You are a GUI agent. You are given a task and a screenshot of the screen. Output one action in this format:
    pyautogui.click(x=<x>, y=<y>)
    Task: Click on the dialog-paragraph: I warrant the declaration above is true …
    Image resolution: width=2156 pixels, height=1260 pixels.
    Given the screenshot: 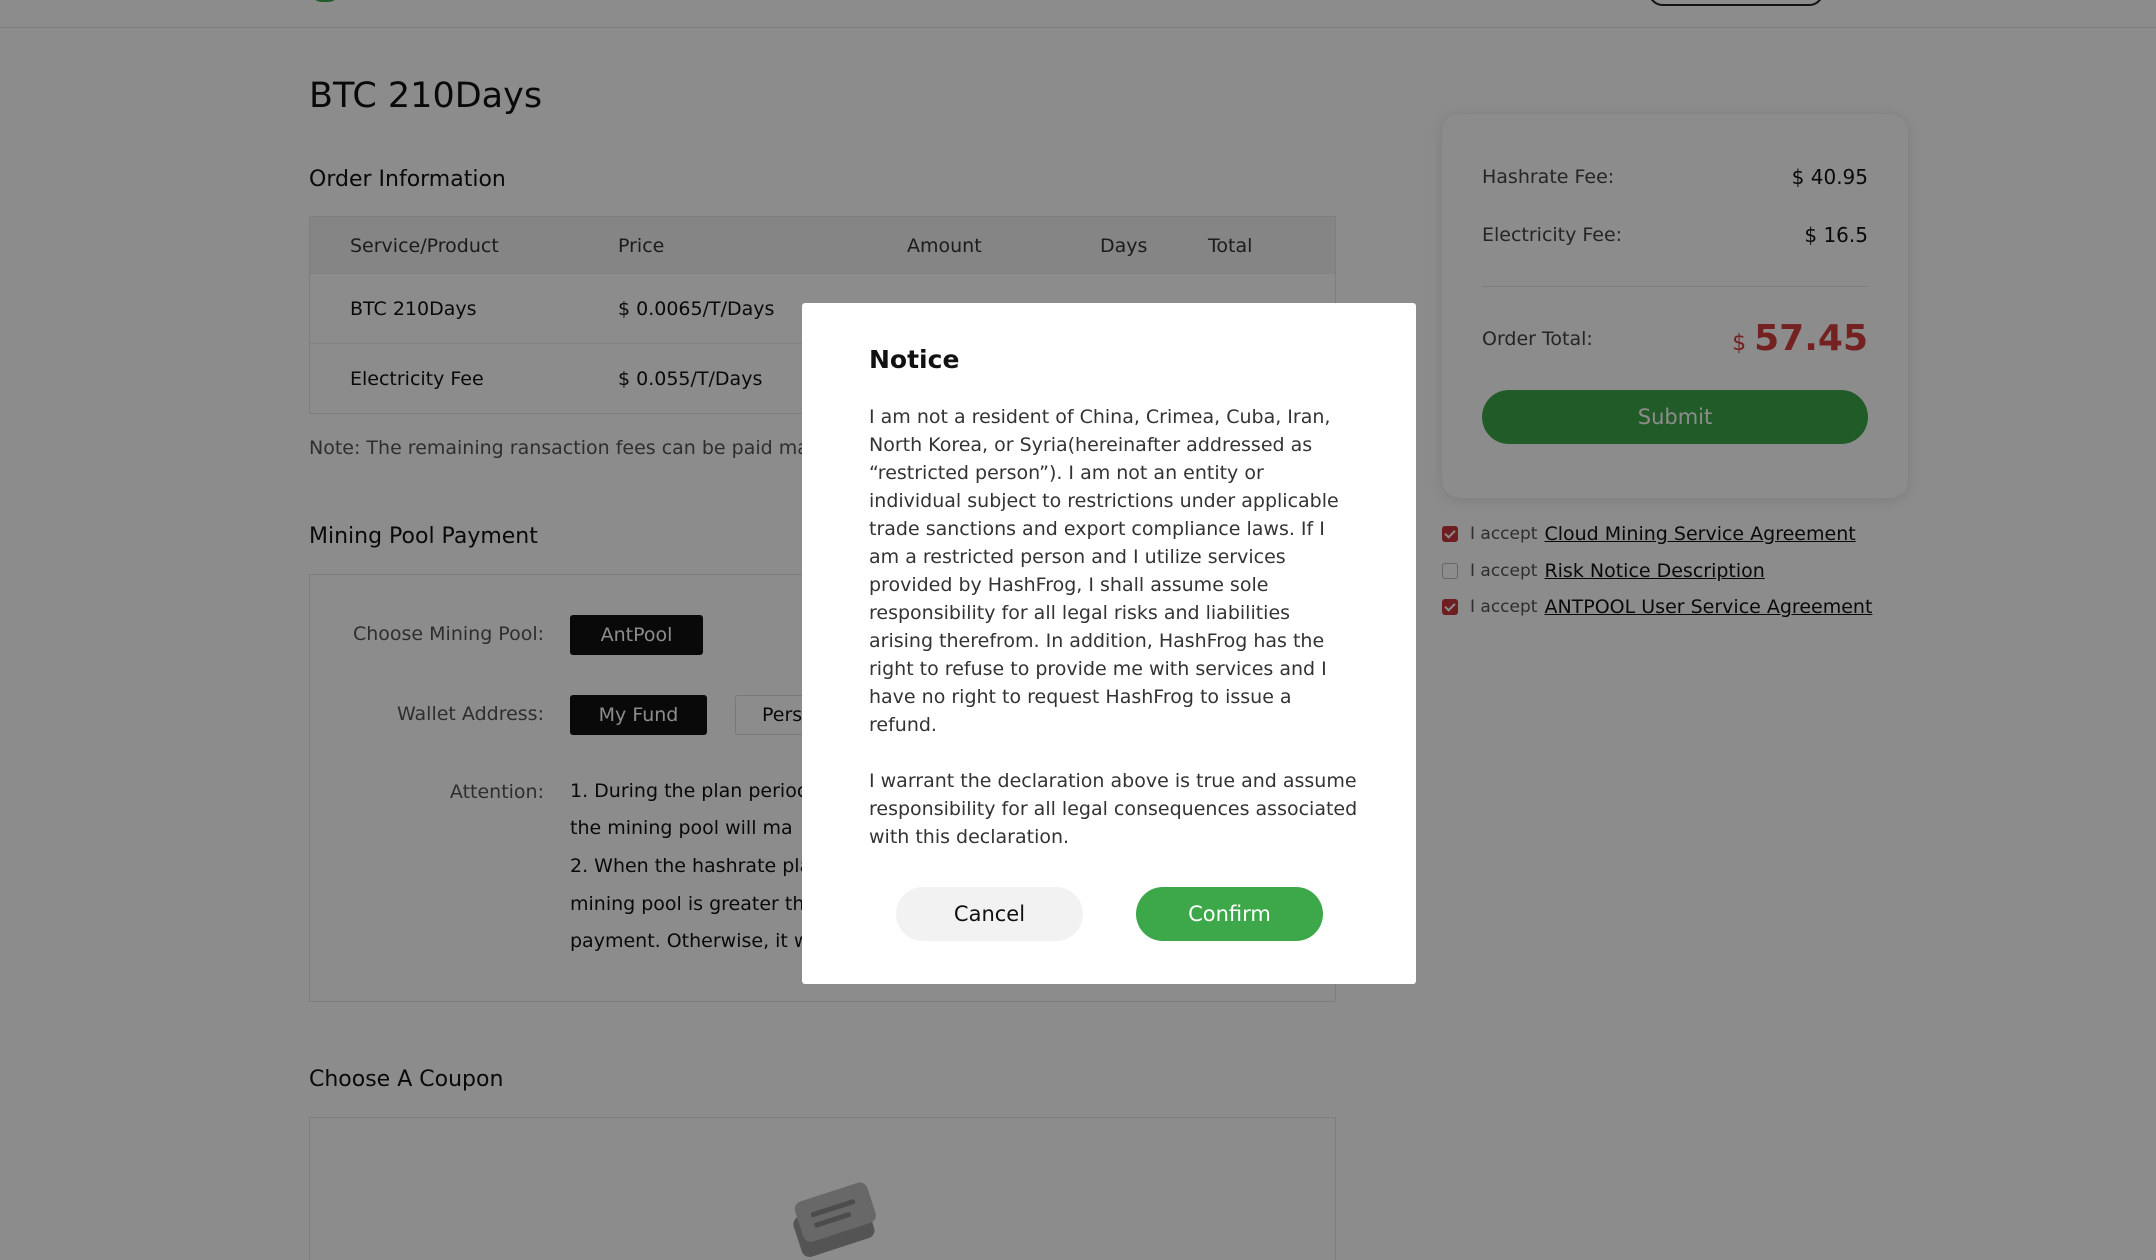 What is the action you would take?
    pyautogui.click(x=1113, y=809)
    